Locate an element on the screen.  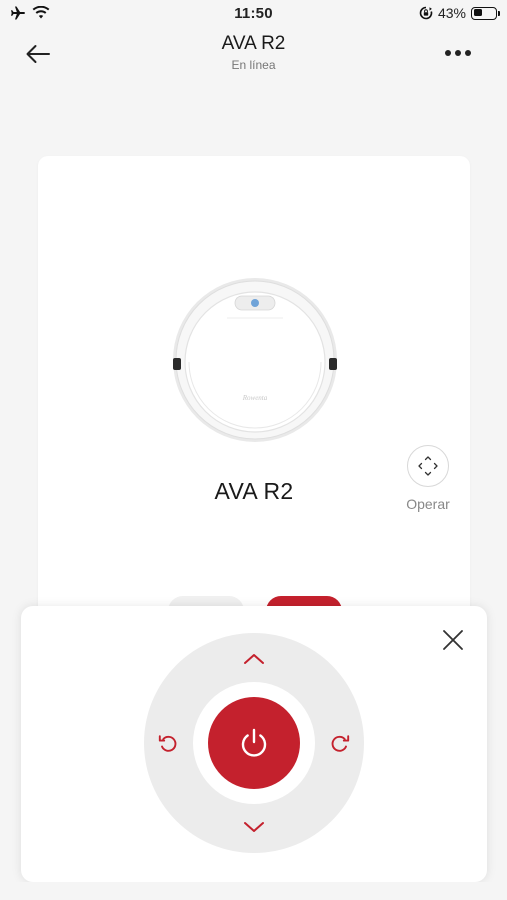
operate-label: Operar is located at coordinates (428, 504).